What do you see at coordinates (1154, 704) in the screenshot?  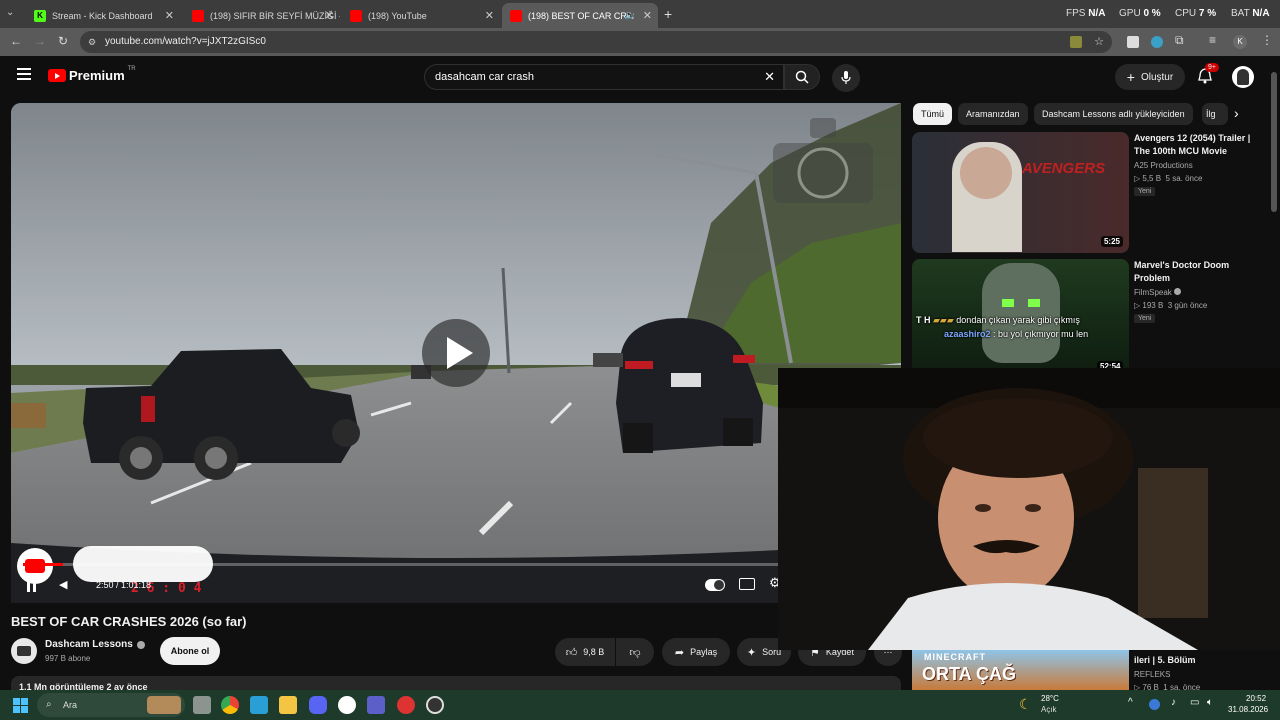 I see `tray-app-icon` at bounding box center [1154, 704].